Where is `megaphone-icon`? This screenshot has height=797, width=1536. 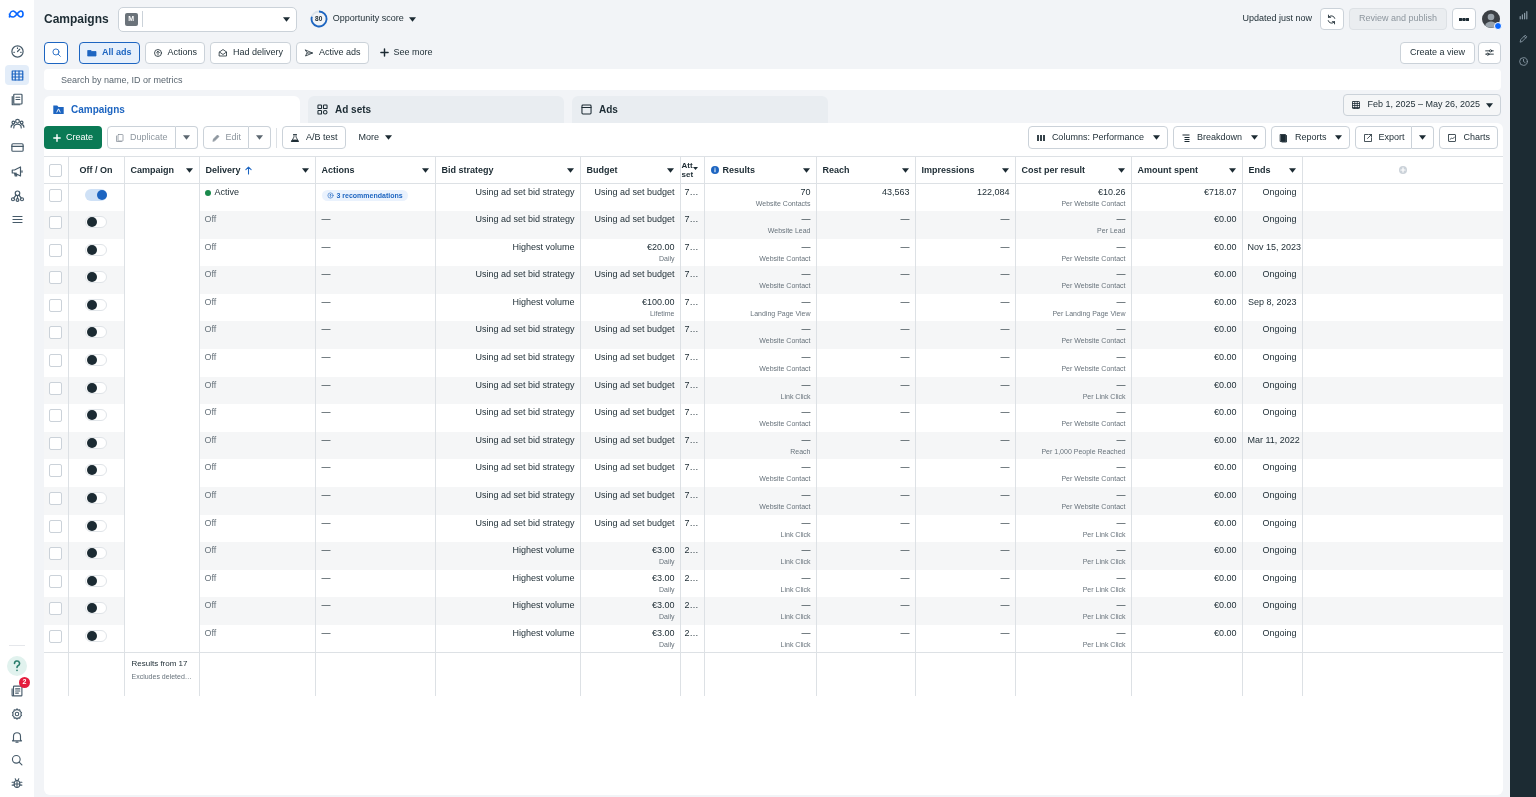 megaphone-icon is located at coordinates (17, 171).